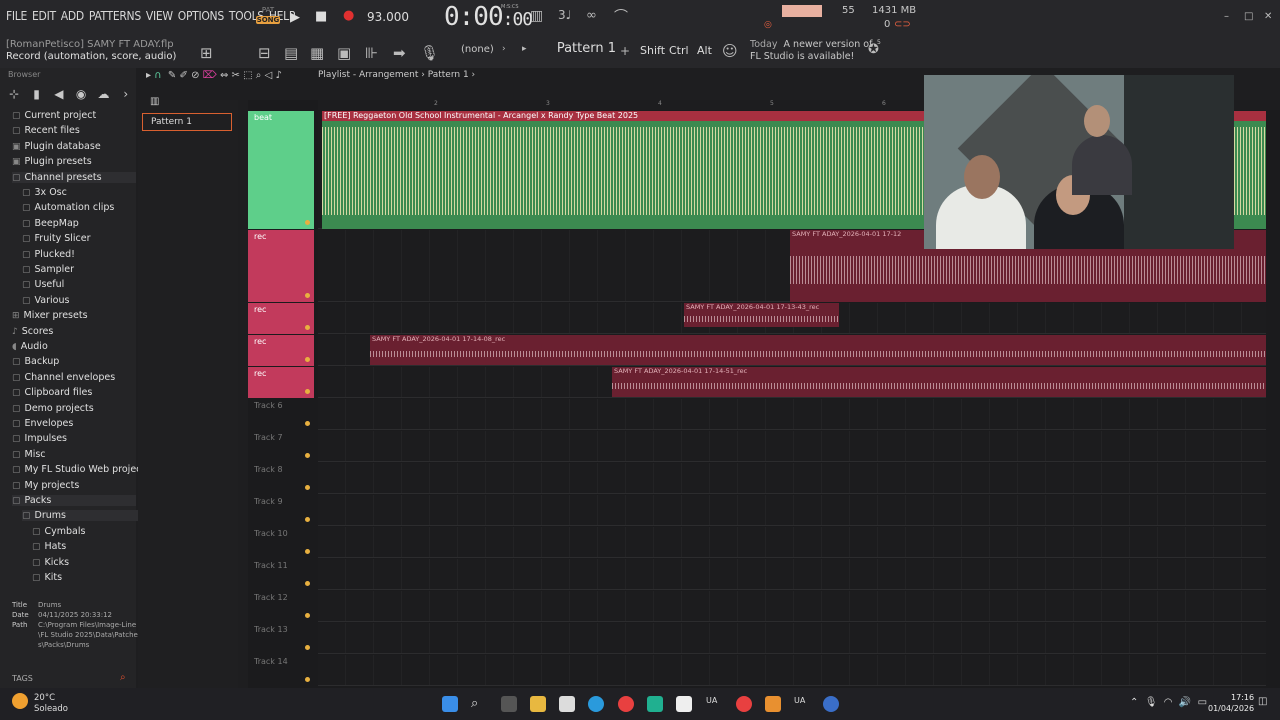 The height and width of the screenshot is (720, 1280). I want to click on wait-icon: ⌒, so click(621, 16).